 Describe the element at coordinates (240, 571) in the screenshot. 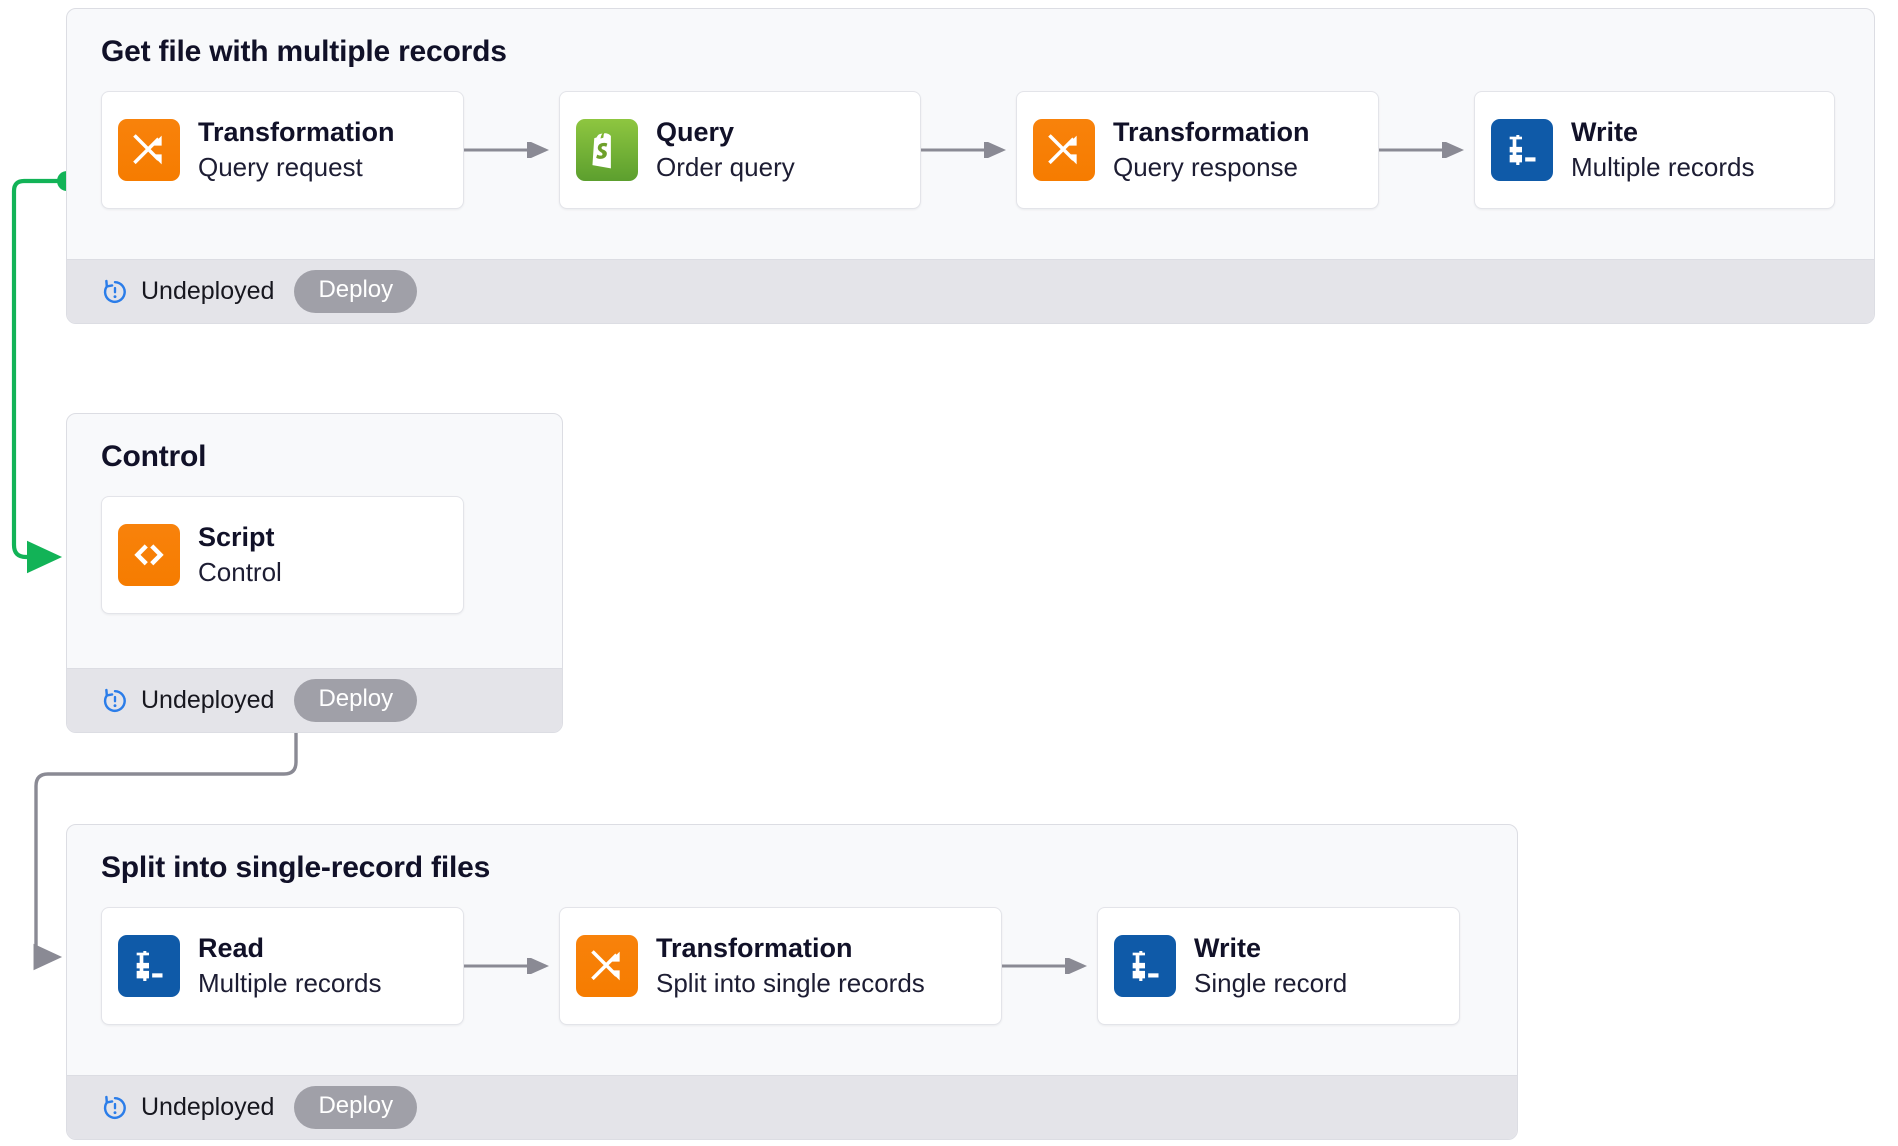

I see `node-subtitle: Control` at that location.